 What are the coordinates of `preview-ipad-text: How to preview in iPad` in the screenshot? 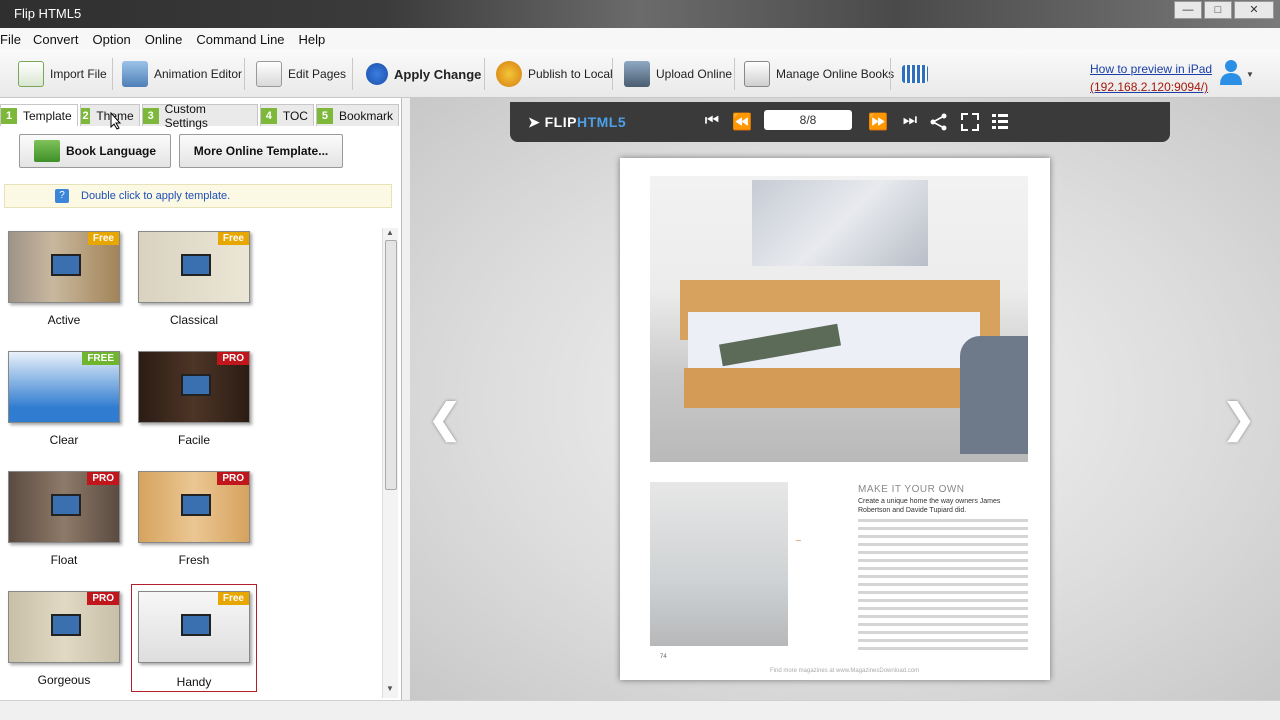 It's located at (1151, 69).